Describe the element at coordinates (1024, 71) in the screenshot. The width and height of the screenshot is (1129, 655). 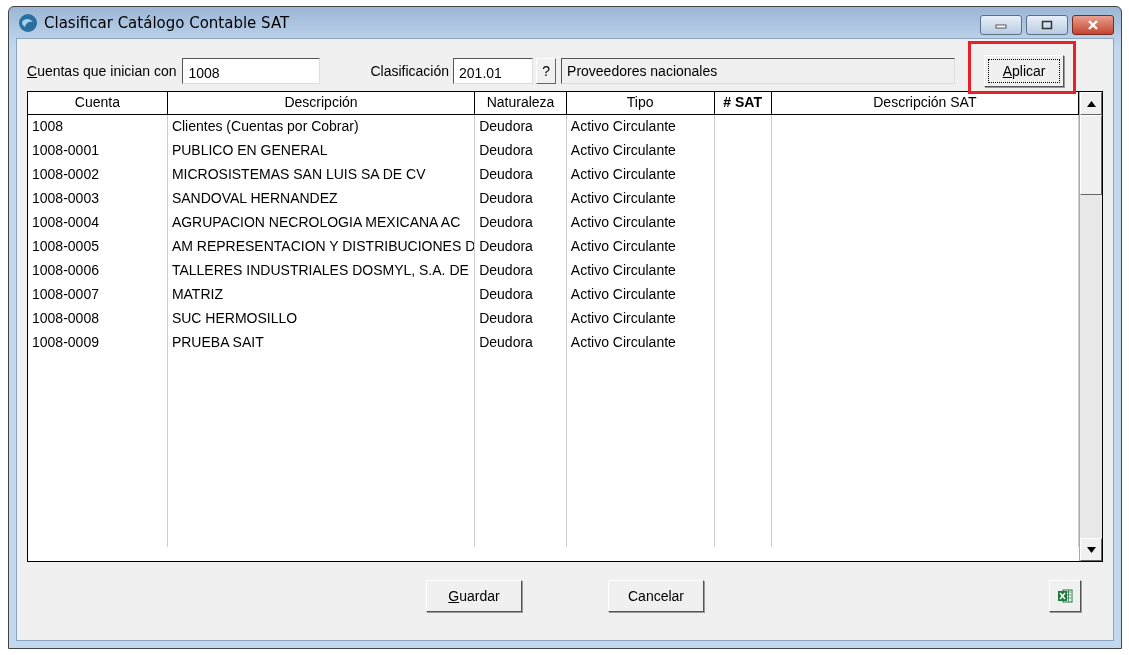
I see `apply-button: Aplicar` at that location.